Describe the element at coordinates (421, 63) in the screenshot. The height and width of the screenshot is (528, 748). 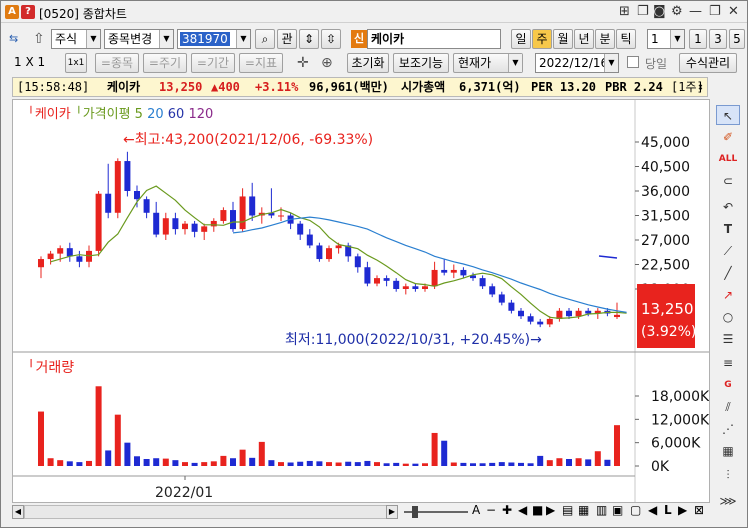
I see `aux-function-button: 보조기능` at that location.